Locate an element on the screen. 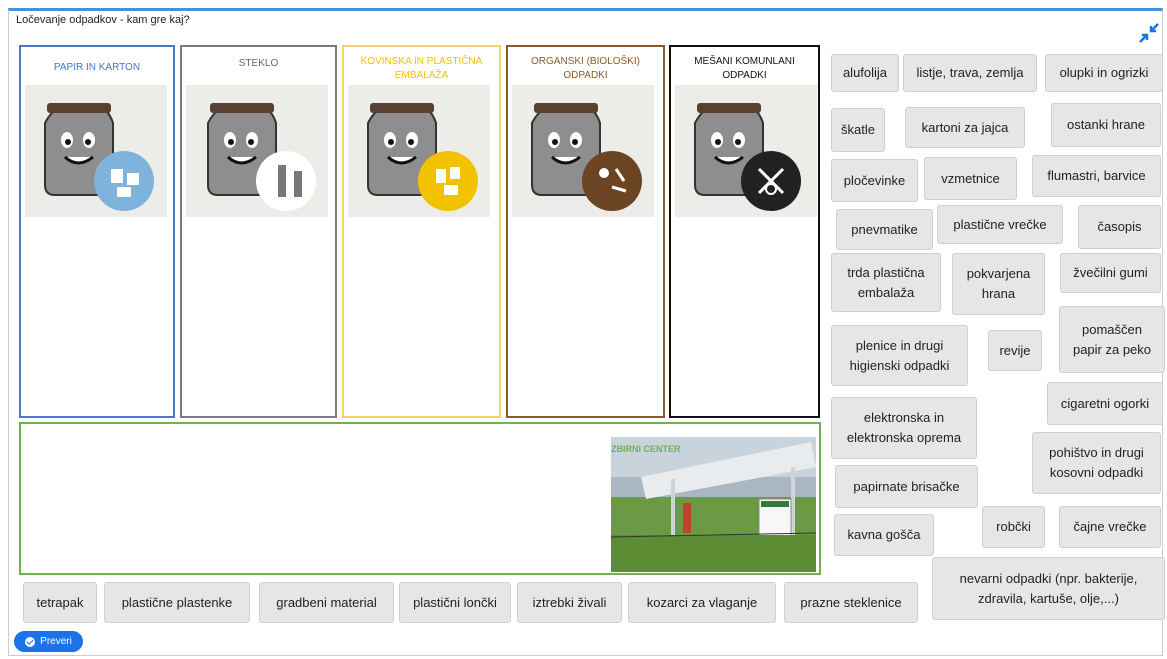  item-chip-pnevmatike: pnevmatike is located at coordinates (884, 229).